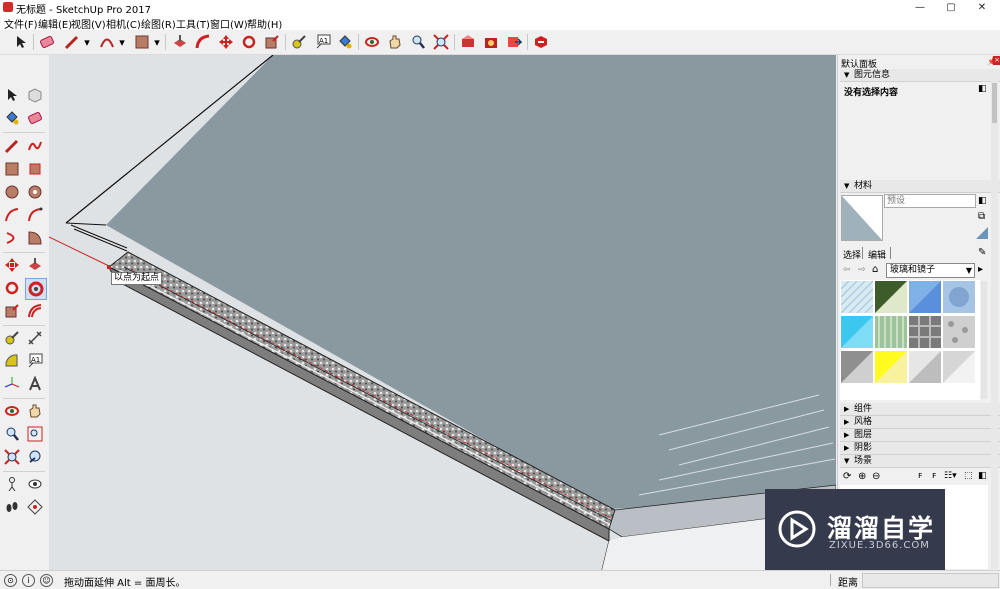  Describe the element at coordinates (12, 238) in the screenshot. I see `three-point-arc-icon` at that location.